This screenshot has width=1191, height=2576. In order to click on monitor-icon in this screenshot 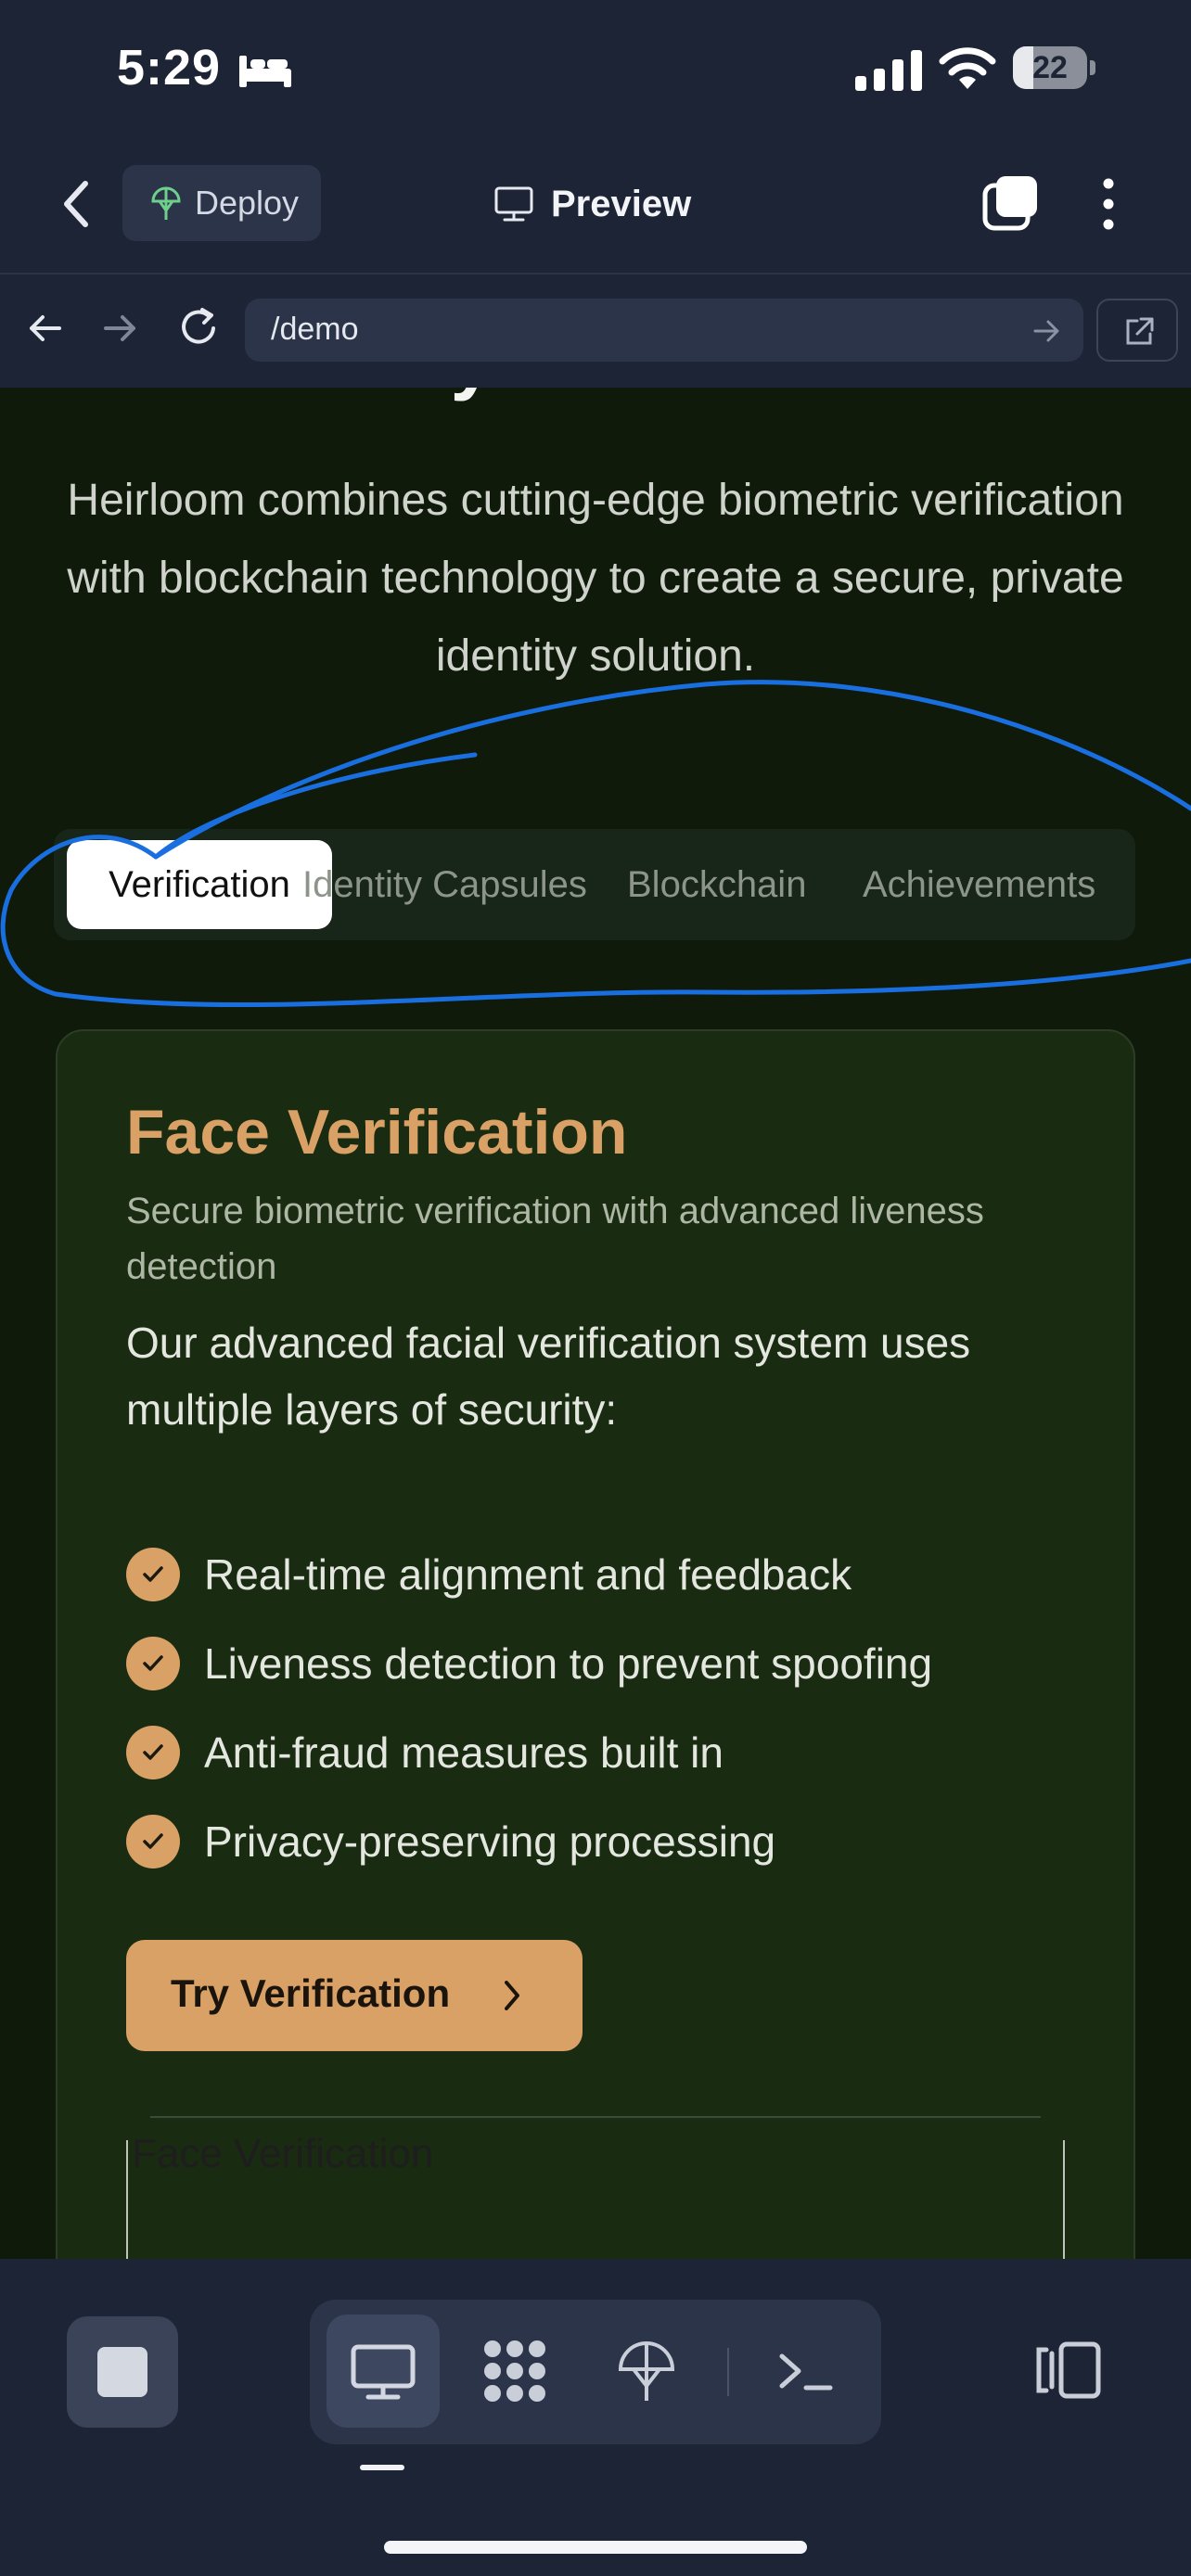, I will do `click(513, 204)`.